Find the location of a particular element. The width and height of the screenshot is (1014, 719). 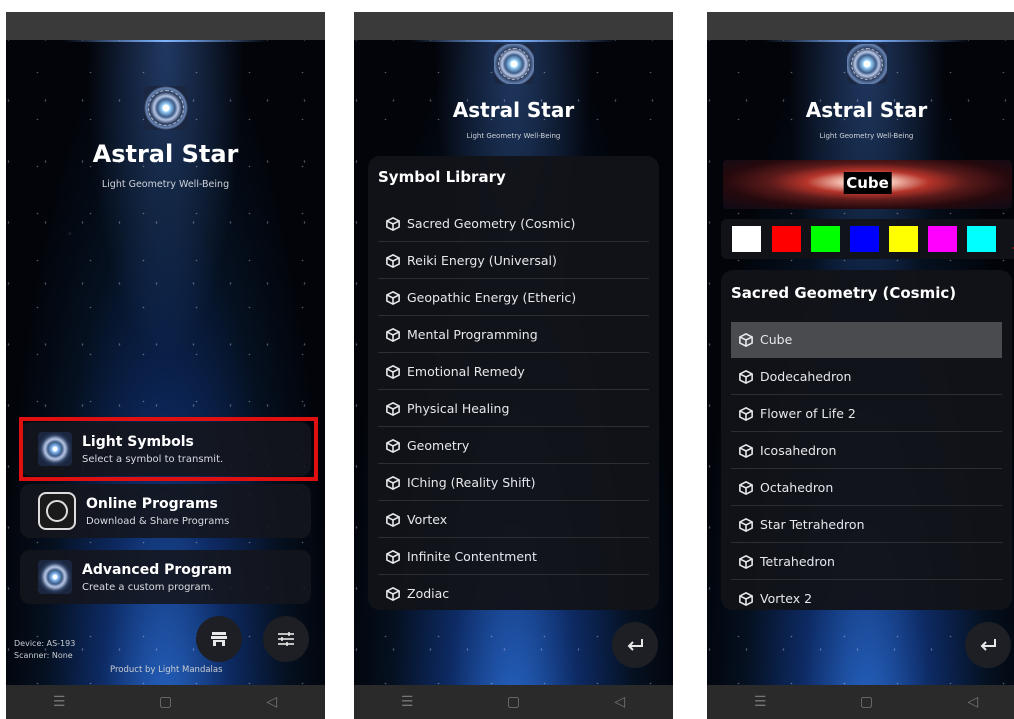

list-item: Cube is located at coordinates (866, 340).